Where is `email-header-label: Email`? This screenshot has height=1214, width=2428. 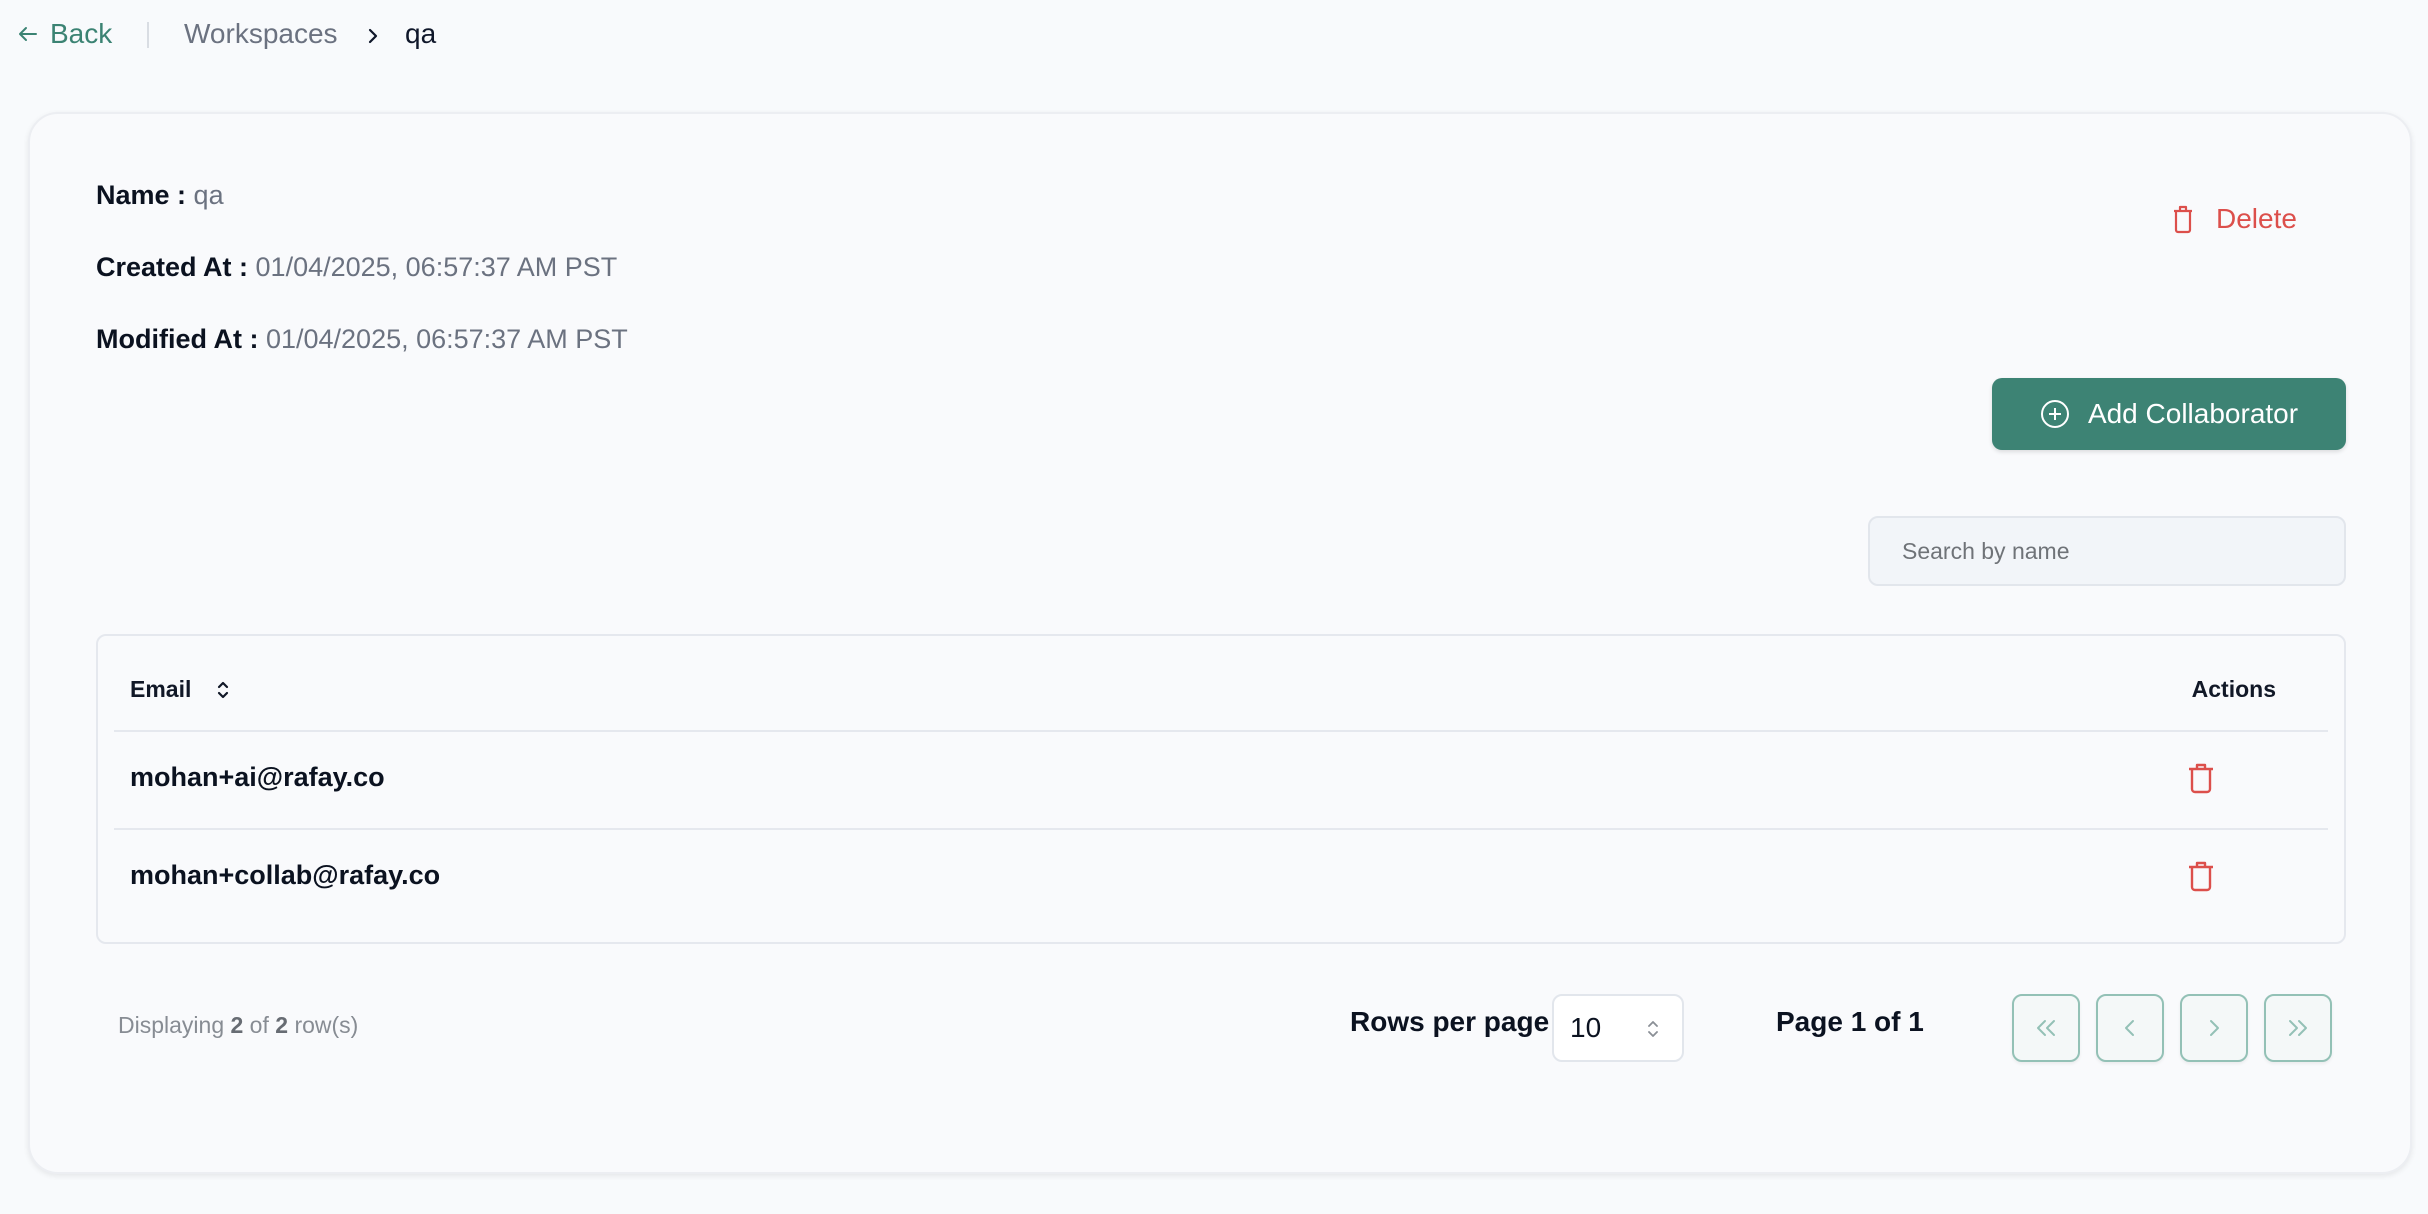 email-header-label: Email is located at coordinates (161, 689).